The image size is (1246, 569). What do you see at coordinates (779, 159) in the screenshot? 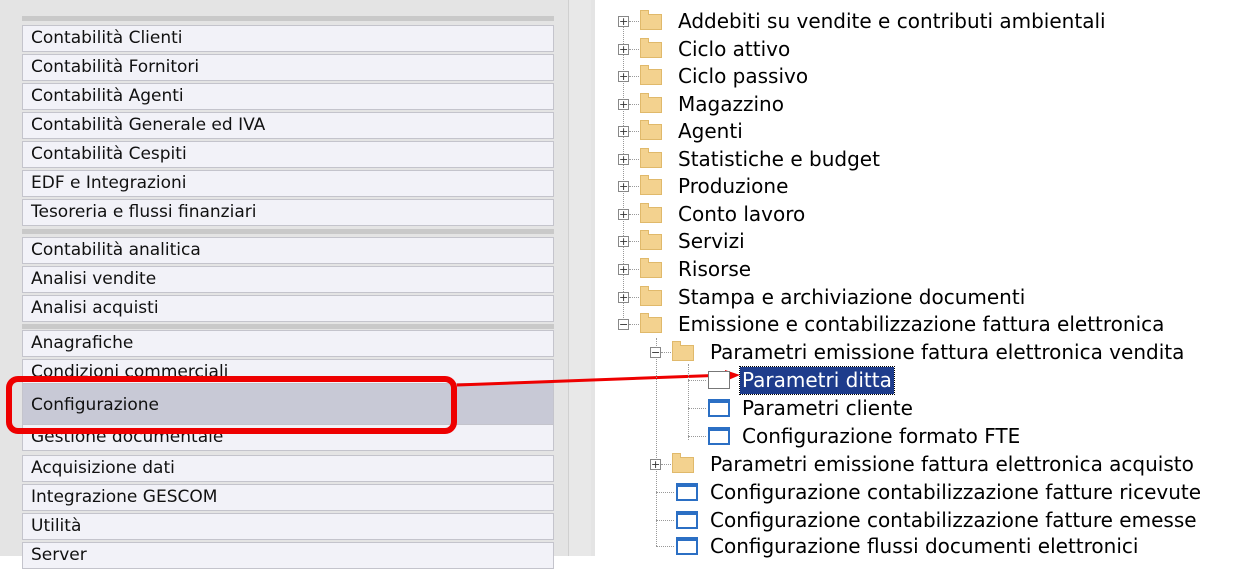
I see `tree-node-label: Statistiche e budget` at bounding box center [779, 159].